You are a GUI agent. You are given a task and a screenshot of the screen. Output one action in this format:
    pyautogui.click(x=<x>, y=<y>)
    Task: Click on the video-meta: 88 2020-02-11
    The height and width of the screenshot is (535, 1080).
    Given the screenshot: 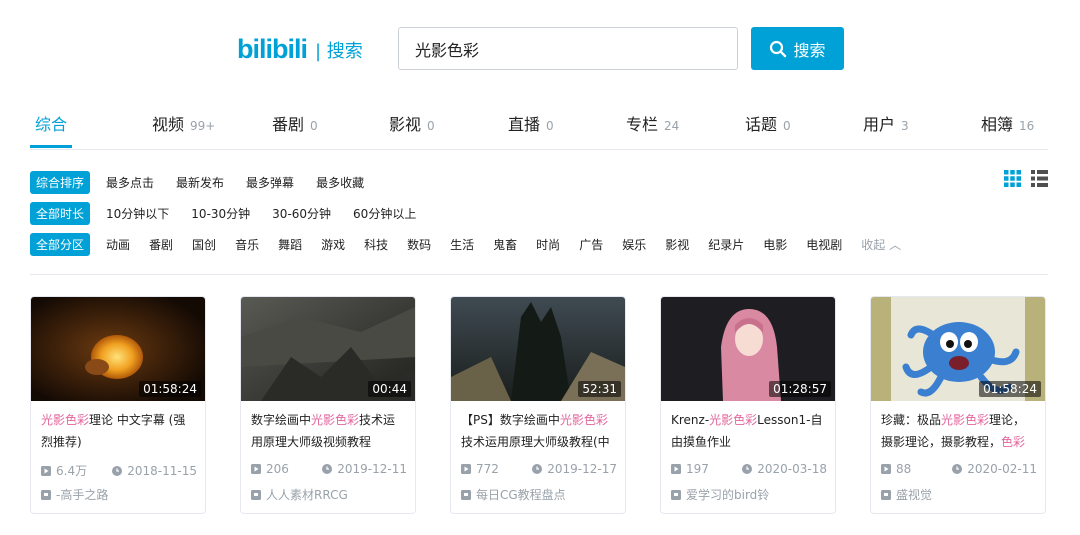 What is the action you would take?
    pyautogui.click(x=959, y=469)
    